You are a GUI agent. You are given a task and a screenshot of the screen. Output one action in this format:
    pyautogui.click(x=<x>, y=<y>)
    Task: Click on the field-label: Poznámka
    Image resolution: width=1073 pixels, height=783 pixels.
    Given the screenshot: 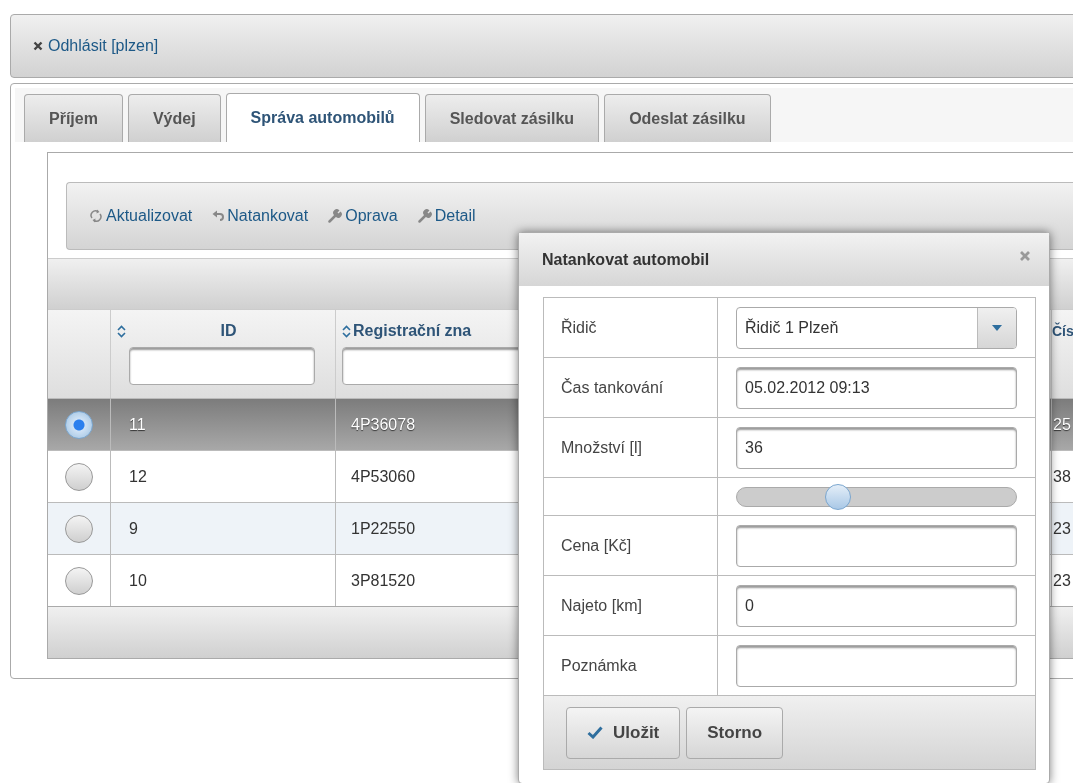 What is the action you would take?
    pyautogui.click(x=599, y=665)
    